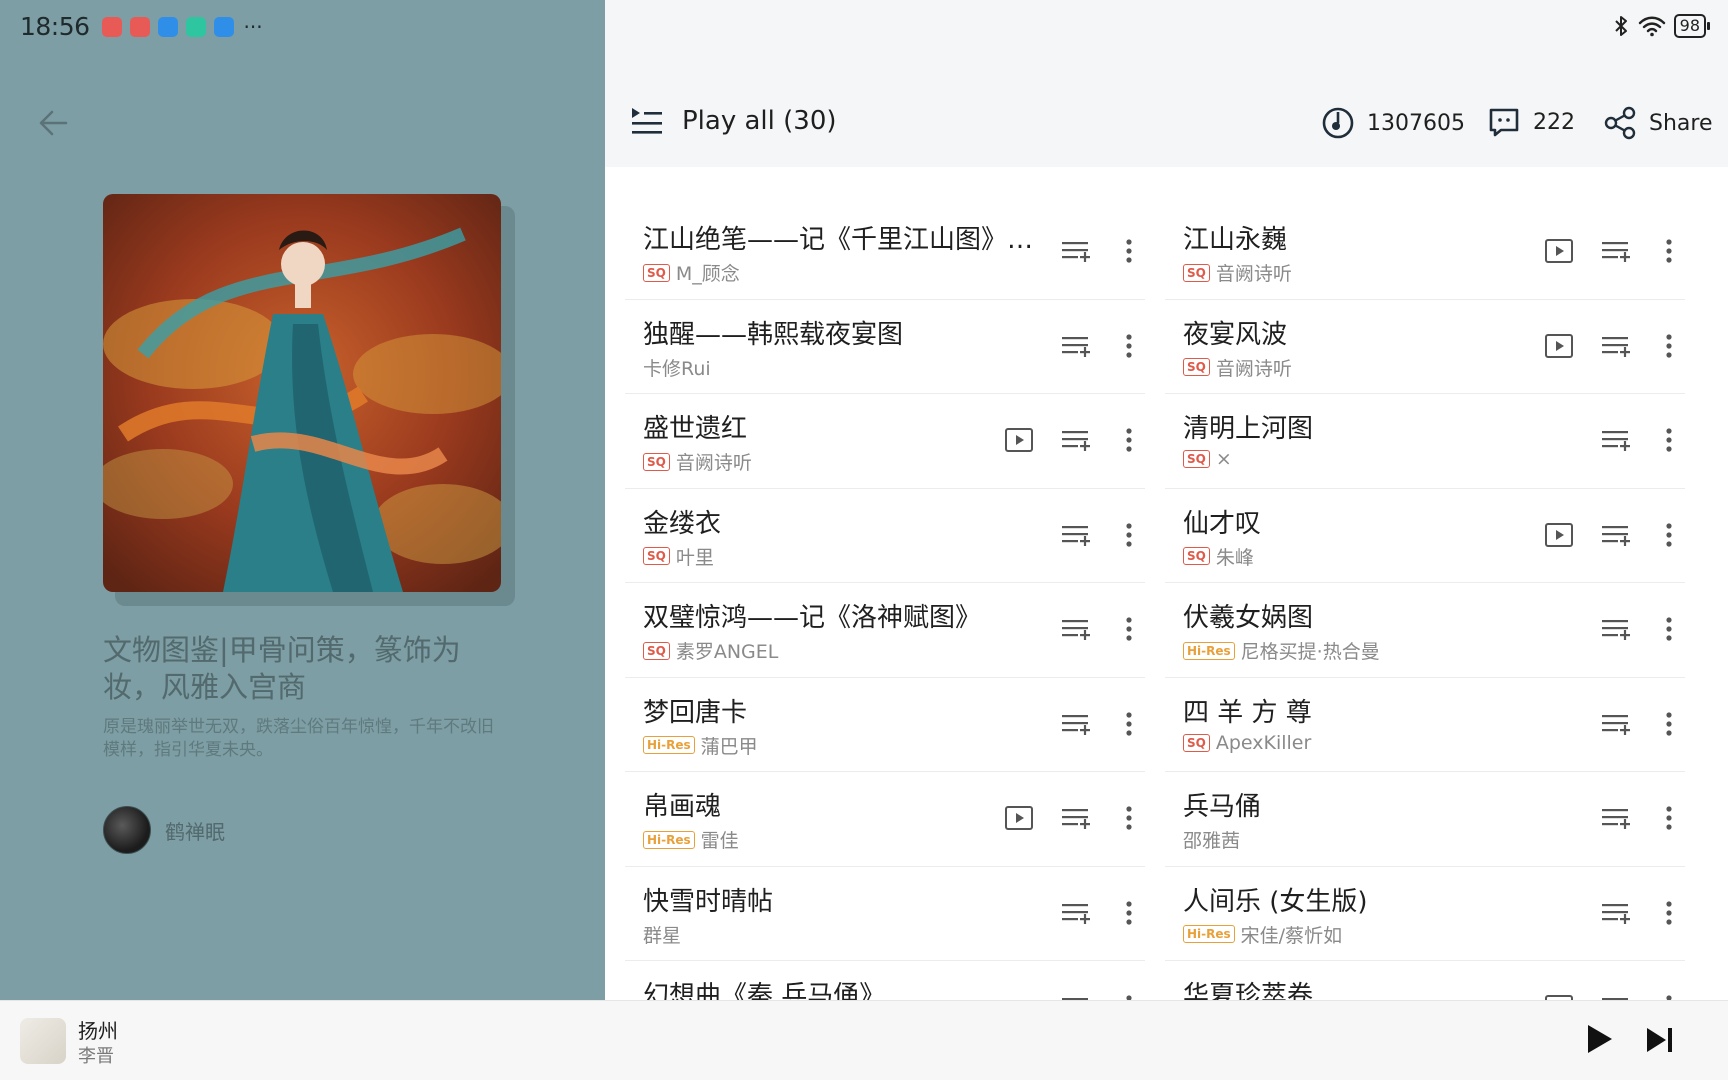 The height and width of the screenshot is (1080, 1728). I want to click on song-artist: 素罗ANGEL, so click(727, 652).